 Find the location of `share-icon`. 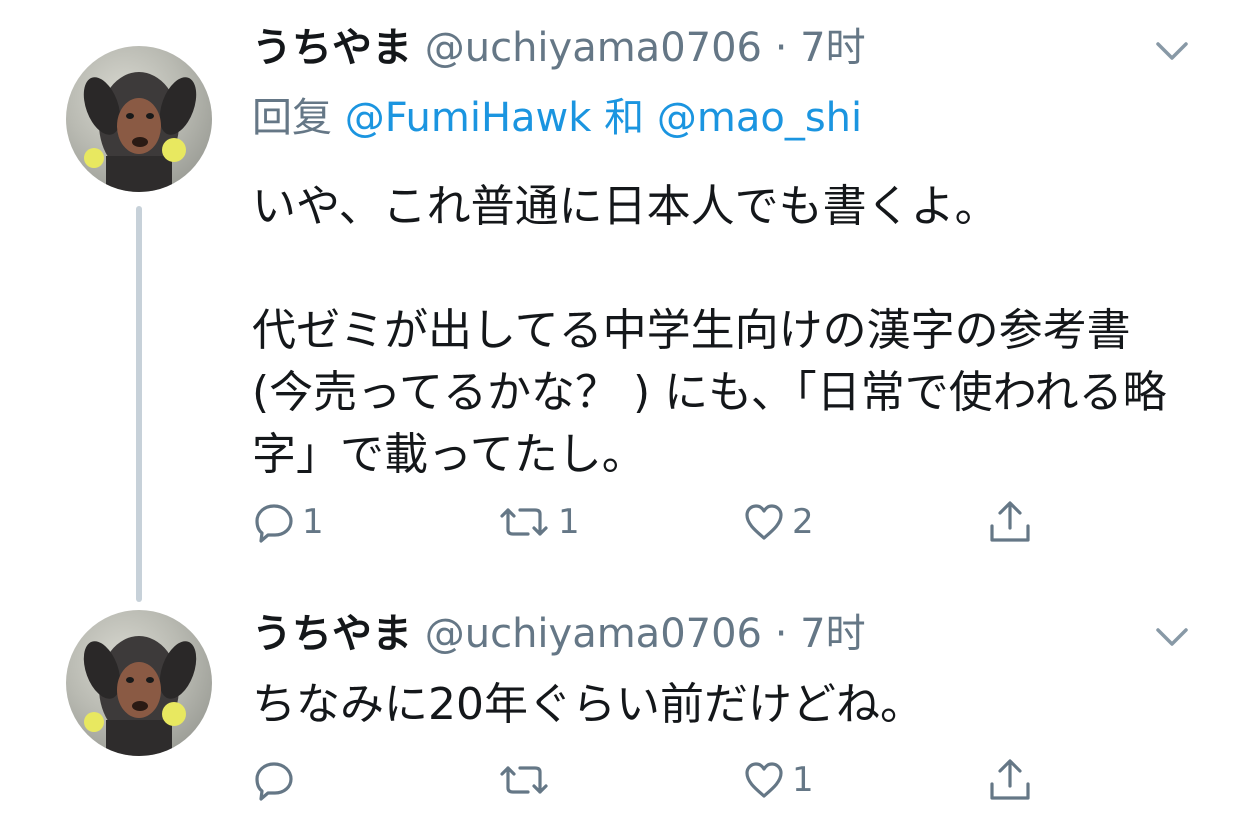

share-icon is located at coordinates (1010, 780).